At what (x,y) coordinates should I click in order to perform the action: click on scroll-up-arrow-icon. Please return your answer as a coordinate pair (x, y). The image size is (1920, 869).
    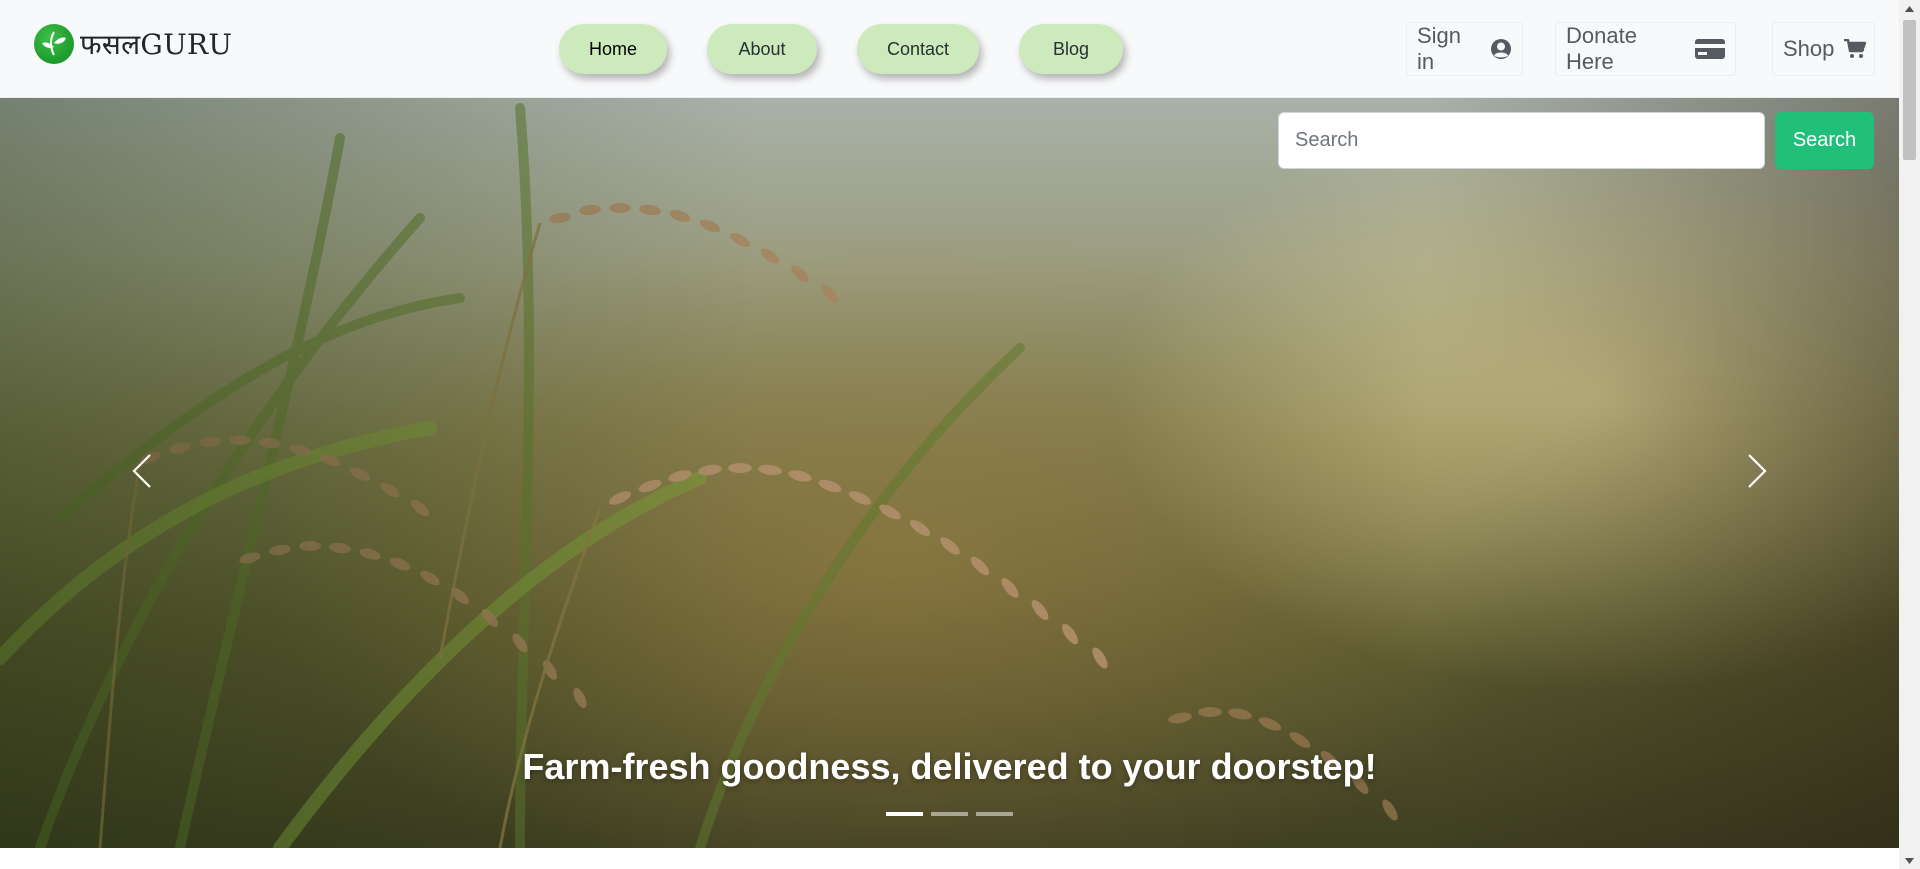
    Looking at the image, I should click on (1909, 8).